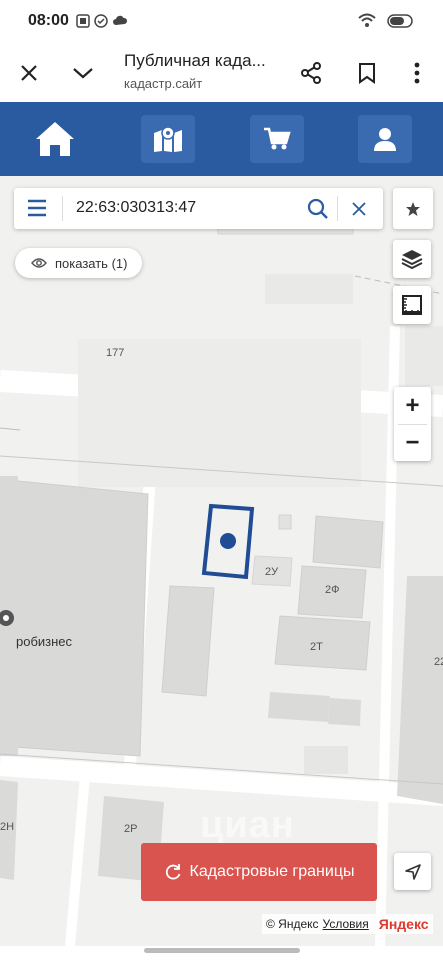 Image resolution: width=443 pixels, height=960 pixels. Describe the element at coordinates (222, 950) in the screenshot. I see `home-indicator` at that location.